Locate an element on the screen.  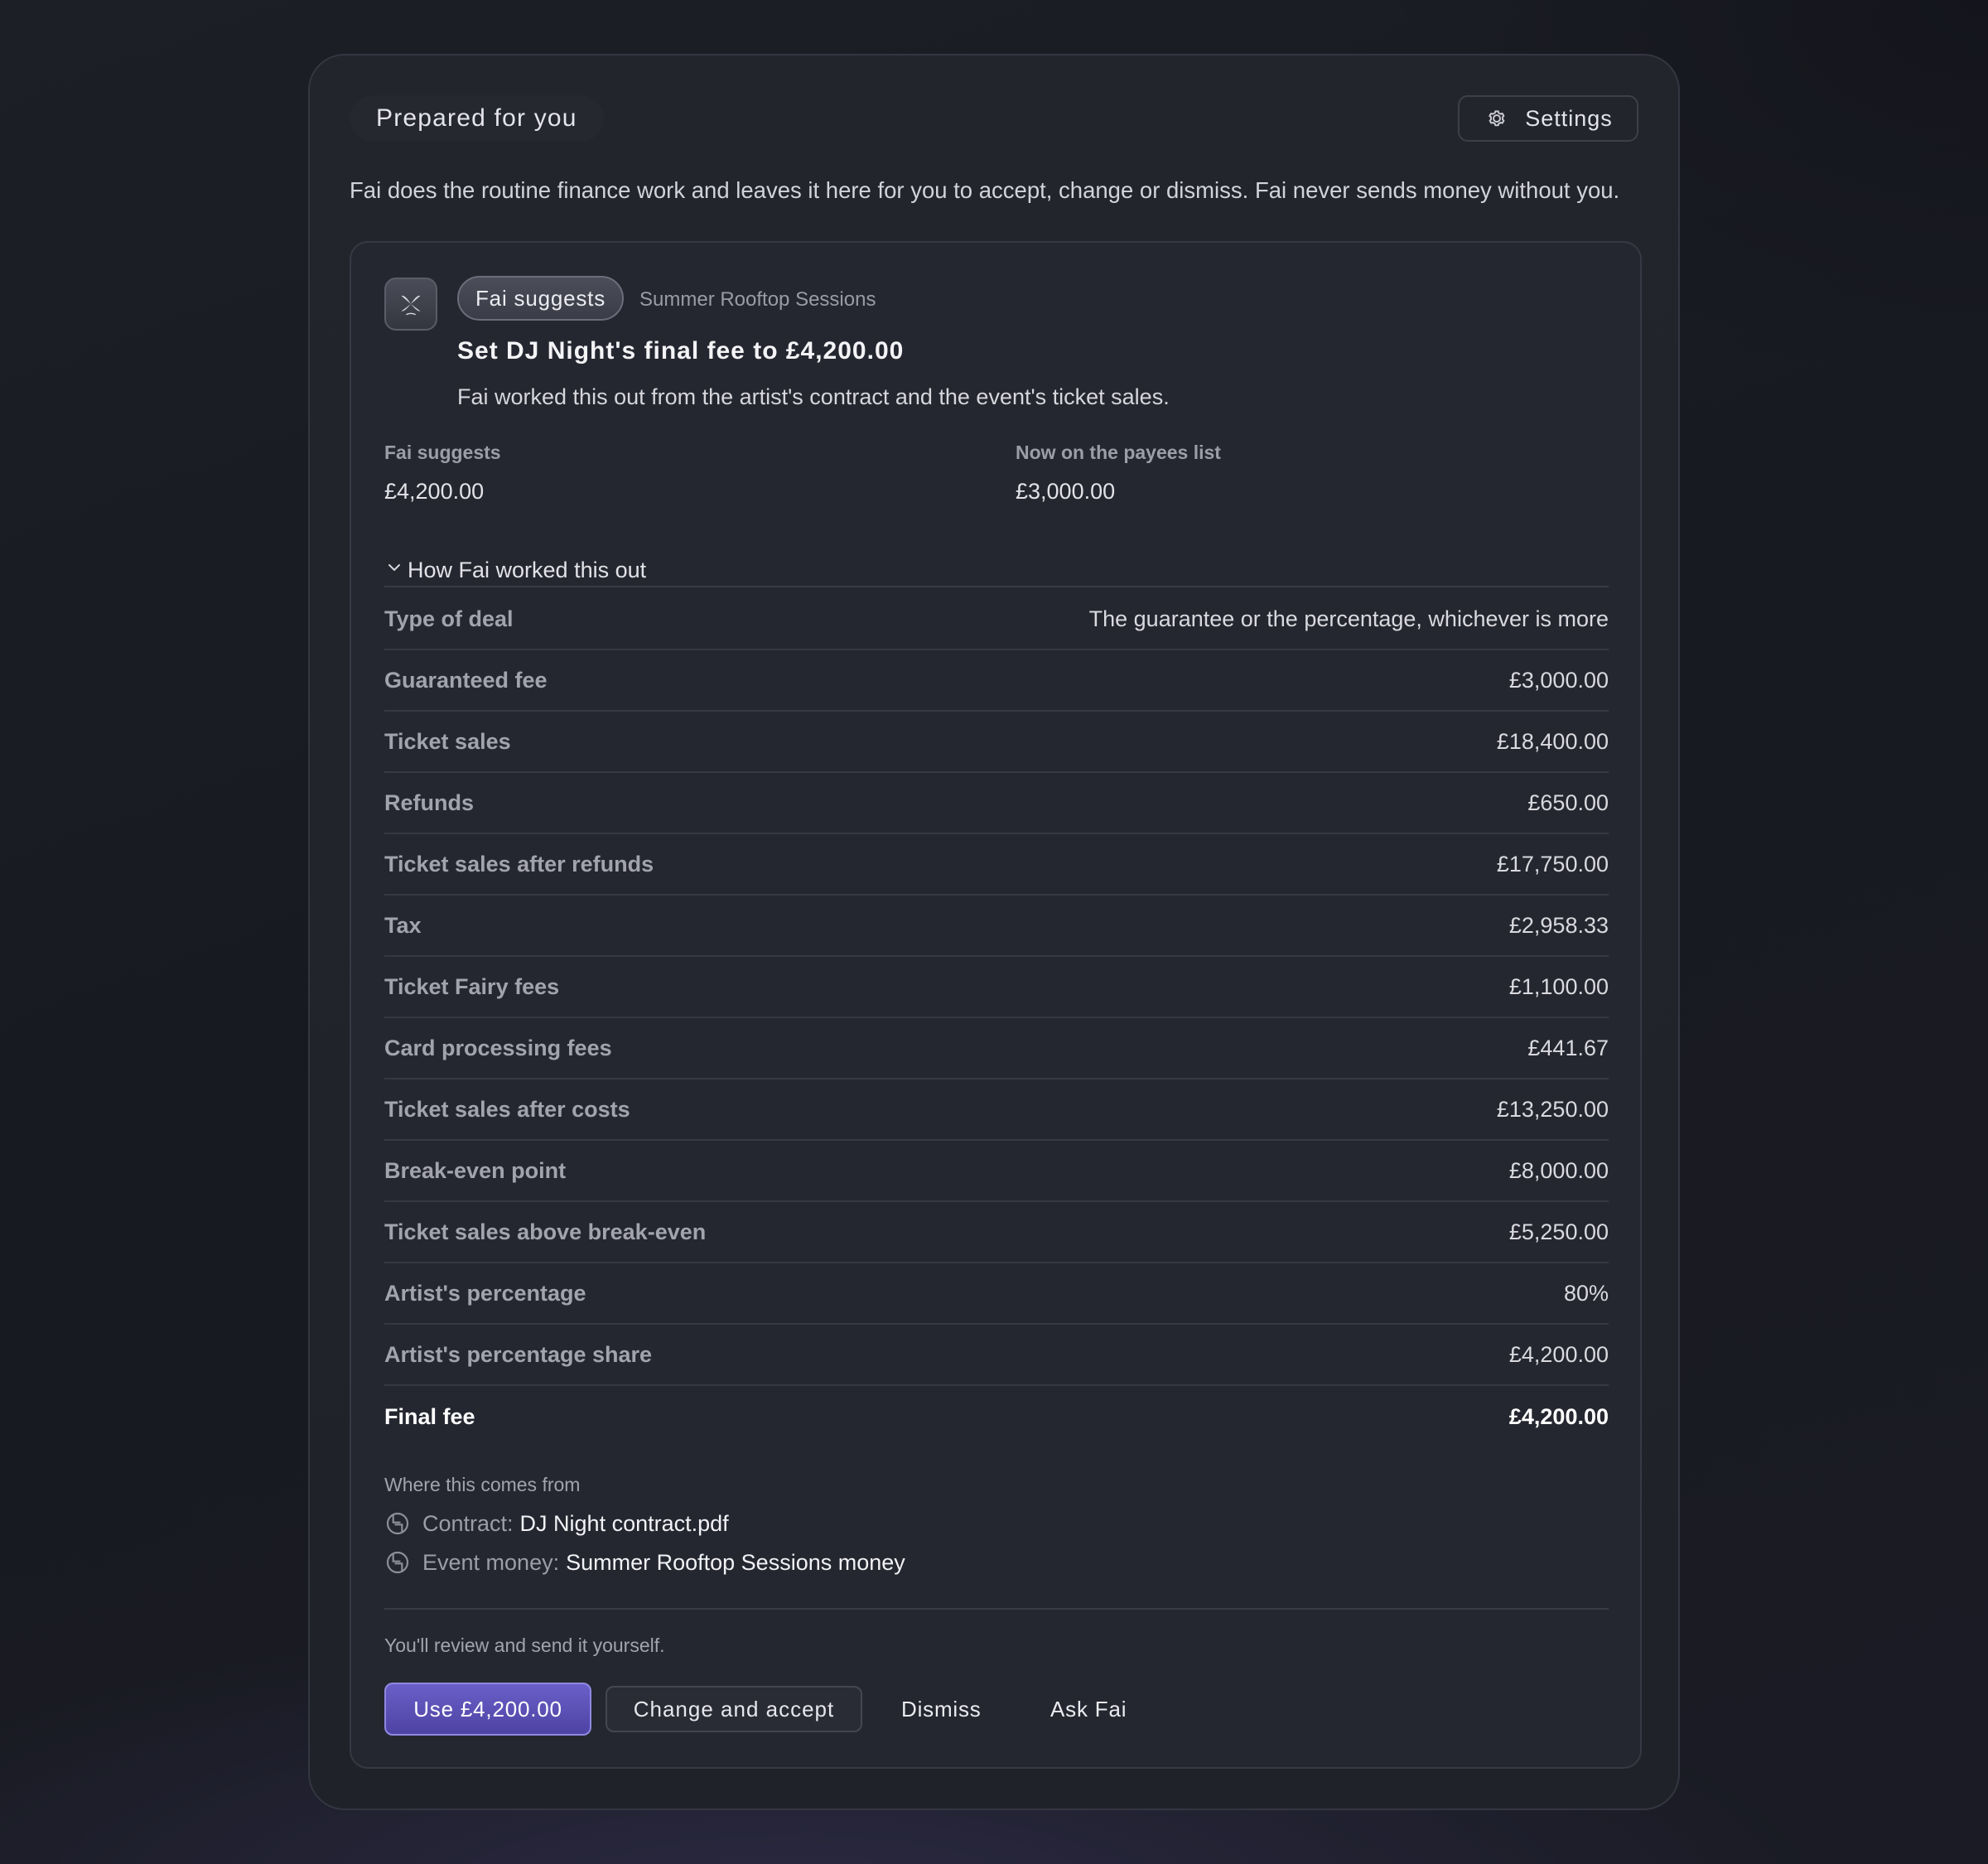
row-label: Break-even point is located at coordinates (475, 1170).